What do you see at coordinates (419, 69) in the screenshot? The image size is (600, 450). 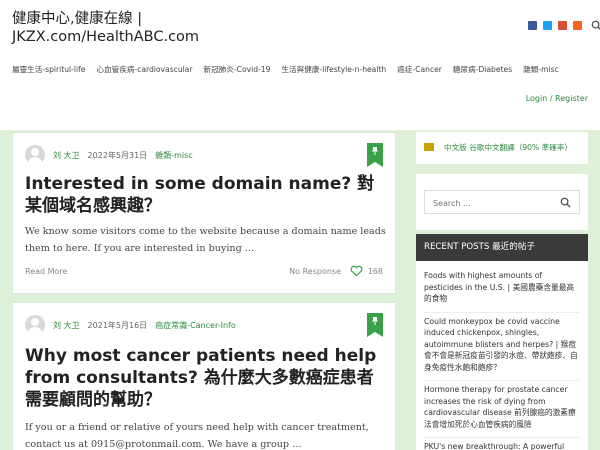 I see `nav-item-cancer: 癌症-Cancer` at bounding box center [419, 69].